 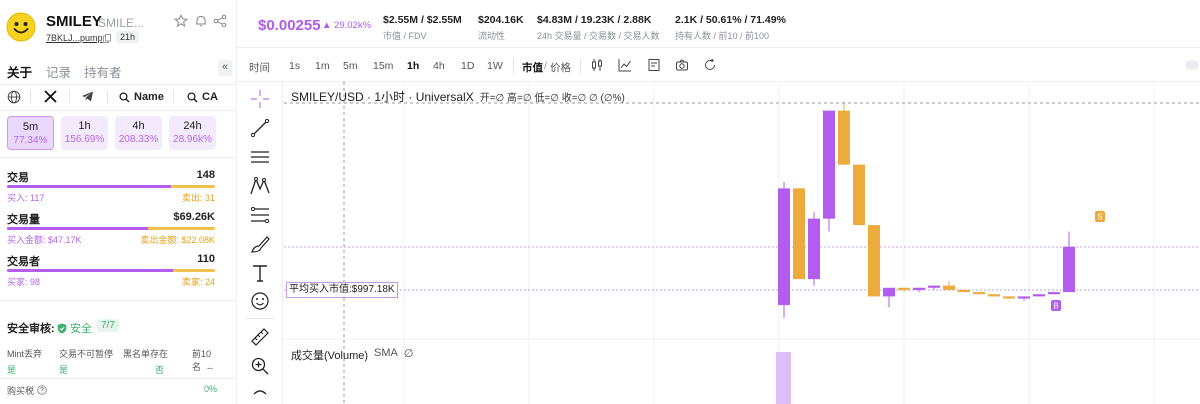 What do you see at coordinates (1192, 65) in the screenshot?
I see `toolbar-scroll-handle` at bounding box center [1192, 65].